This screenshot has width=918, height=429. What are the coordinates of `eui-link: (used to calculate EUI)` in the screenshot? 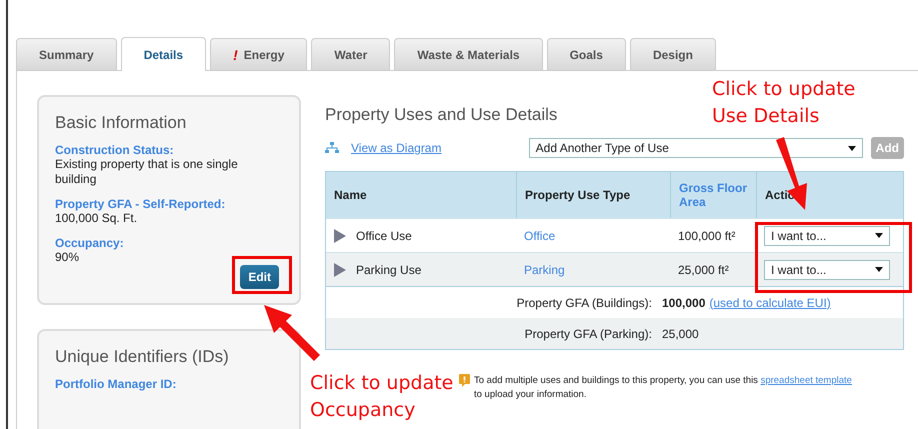 It's located at (770, 303).